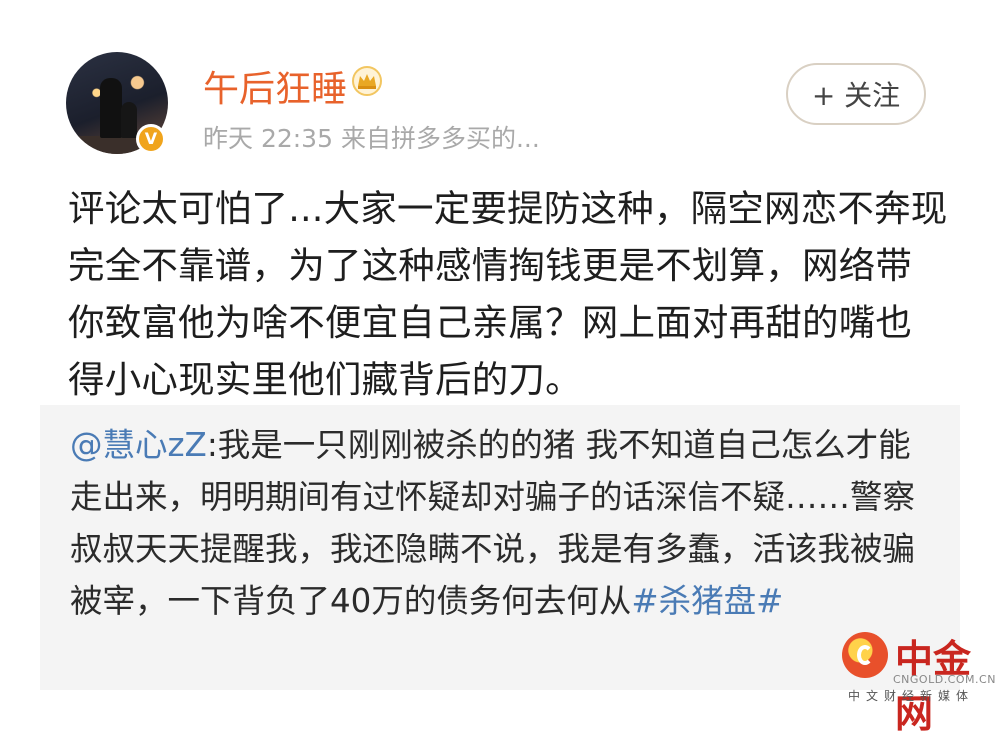 The image size is (1000, 738). I want to click on verified-badge-icon: V, so click(151, 139).